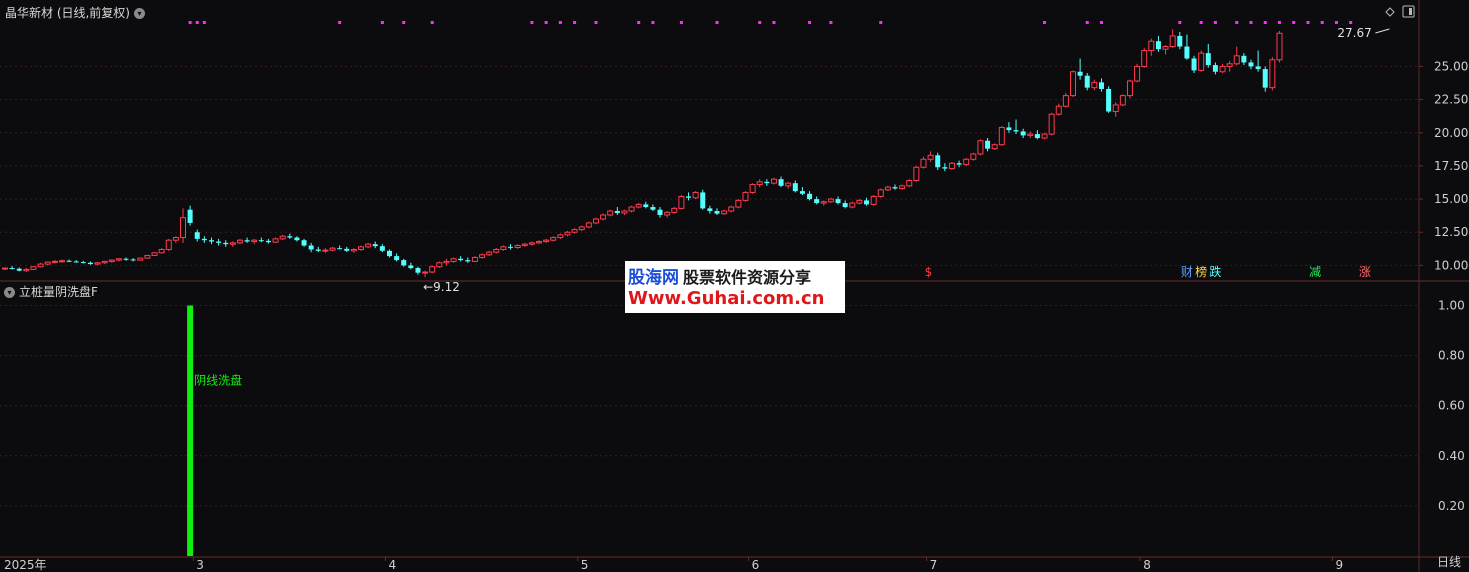 The width and height of the screenshot is (1469, 572). What do you see at coordinates (1408, 11) in the screenshot?
I see `panel-toggle-icon` at bounding box center [1408, 11].